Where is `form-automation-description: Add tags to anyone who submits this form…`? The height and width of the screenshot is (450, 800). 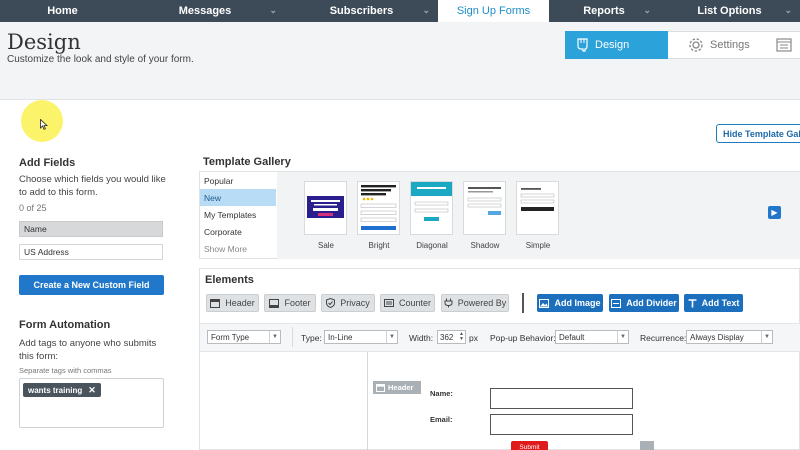
form-automation-description: Add tags to anyone who submits this form… is located at coordinates (88, 350).